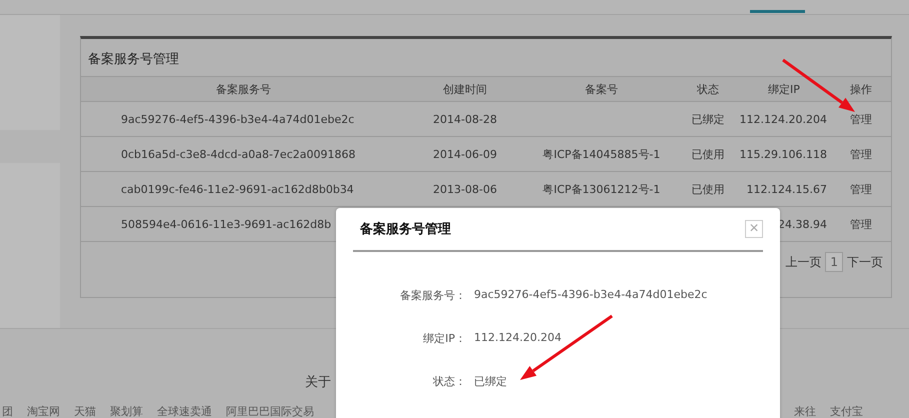 The height and width of the screenshot is (418, 909). Describe the element at coordinates (805, 411) in the screenshot. I see `footer-link: 来往` at that location.